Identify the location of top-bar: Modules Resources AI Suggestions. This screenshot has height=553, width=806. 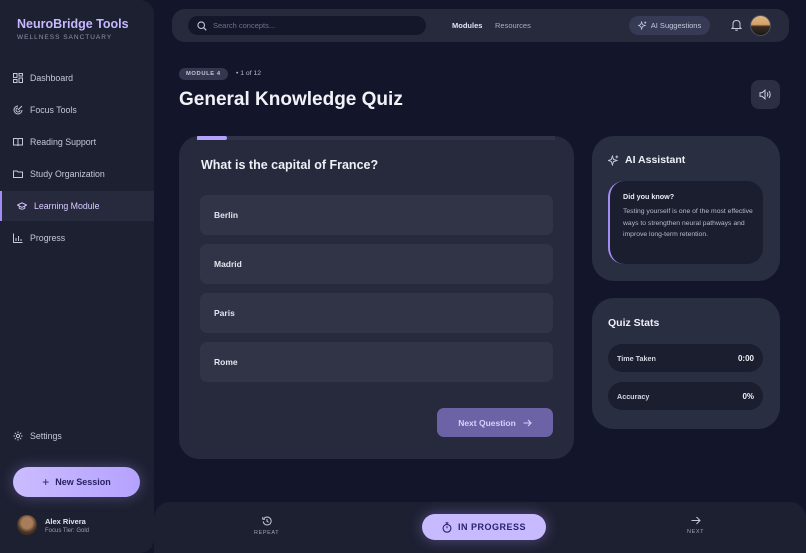
(480, 25).